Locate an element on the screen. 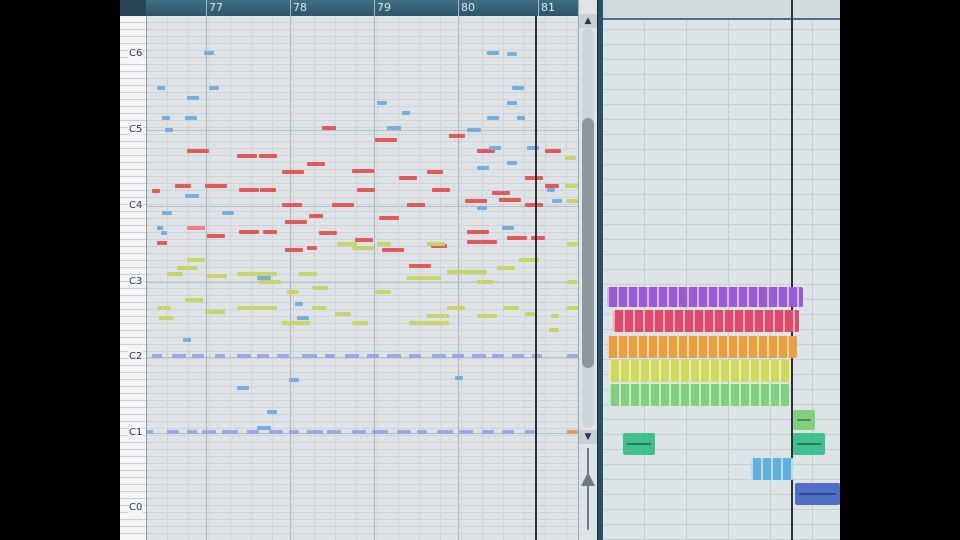 This screenshot has height=540, width=960. clip-yellow is located at coordinates (700, 371).